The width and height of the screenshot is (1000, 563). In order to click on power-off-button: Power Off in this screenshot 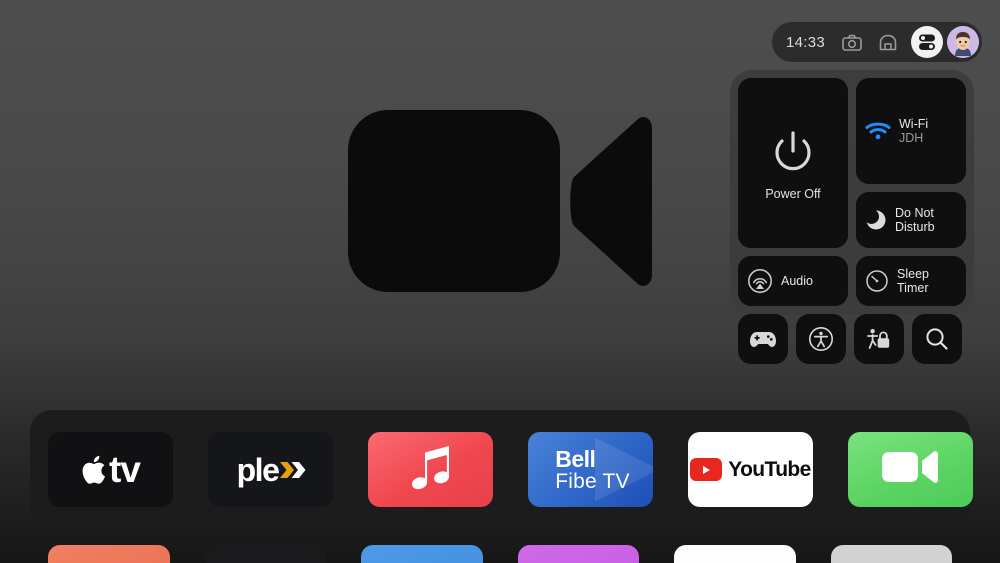, I will do `click(793, 163)`.